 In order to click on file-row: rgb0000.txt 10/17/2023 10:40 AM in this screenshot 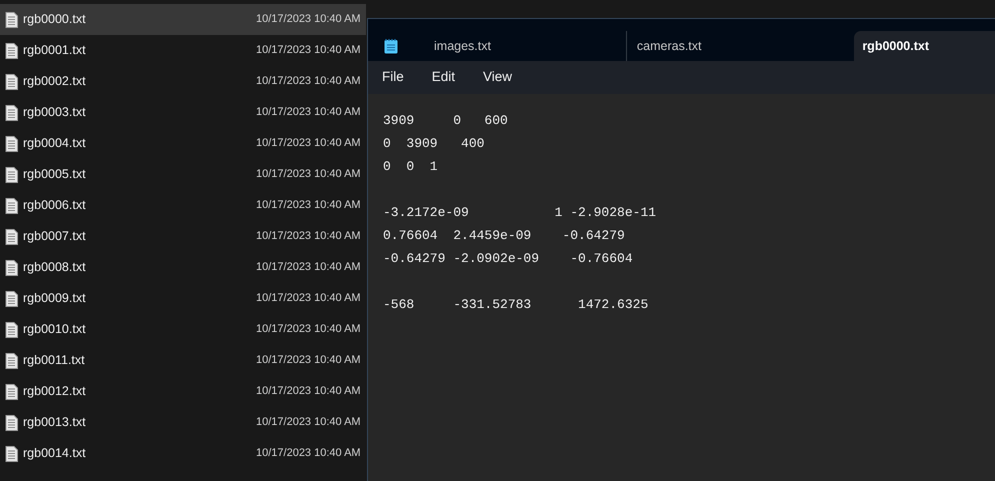, I will do `click(183, 19)`.